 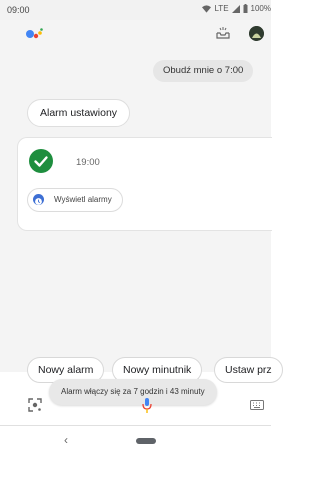 What do you see at coordinates (221, 8) in the screenshot?
I see `network-label: LTE` at bounding box center [221, 8].